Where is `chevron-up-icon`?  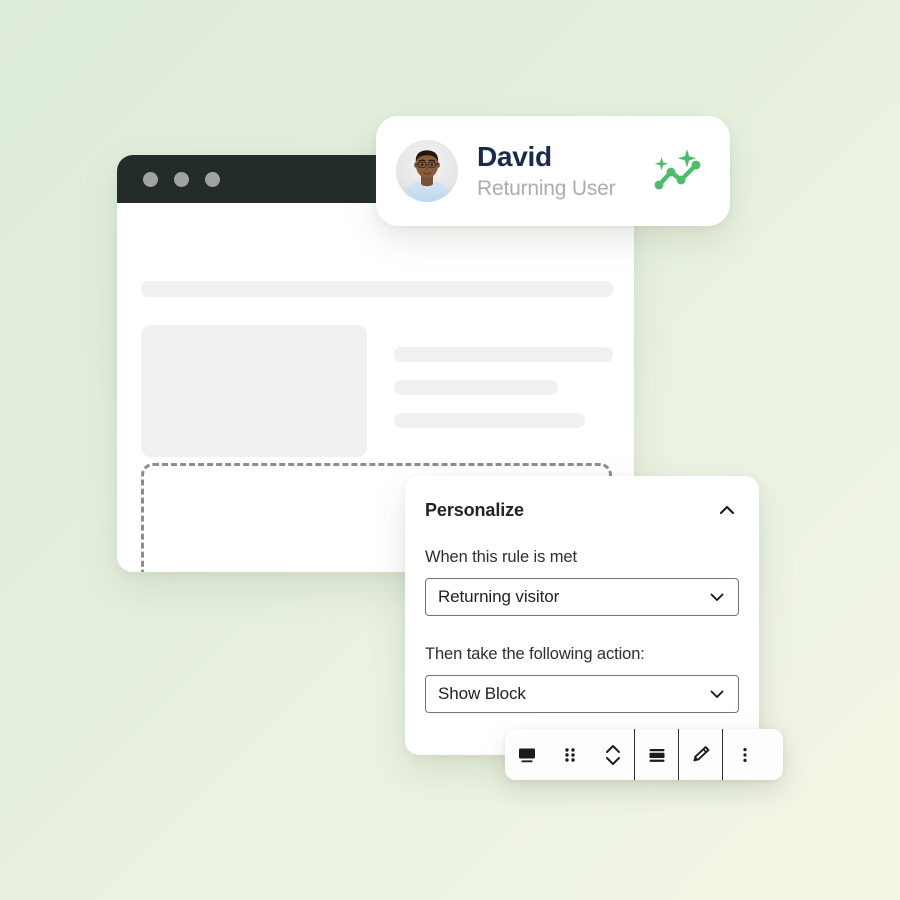 chevron-up-icon is located at coordinates (727, 510).